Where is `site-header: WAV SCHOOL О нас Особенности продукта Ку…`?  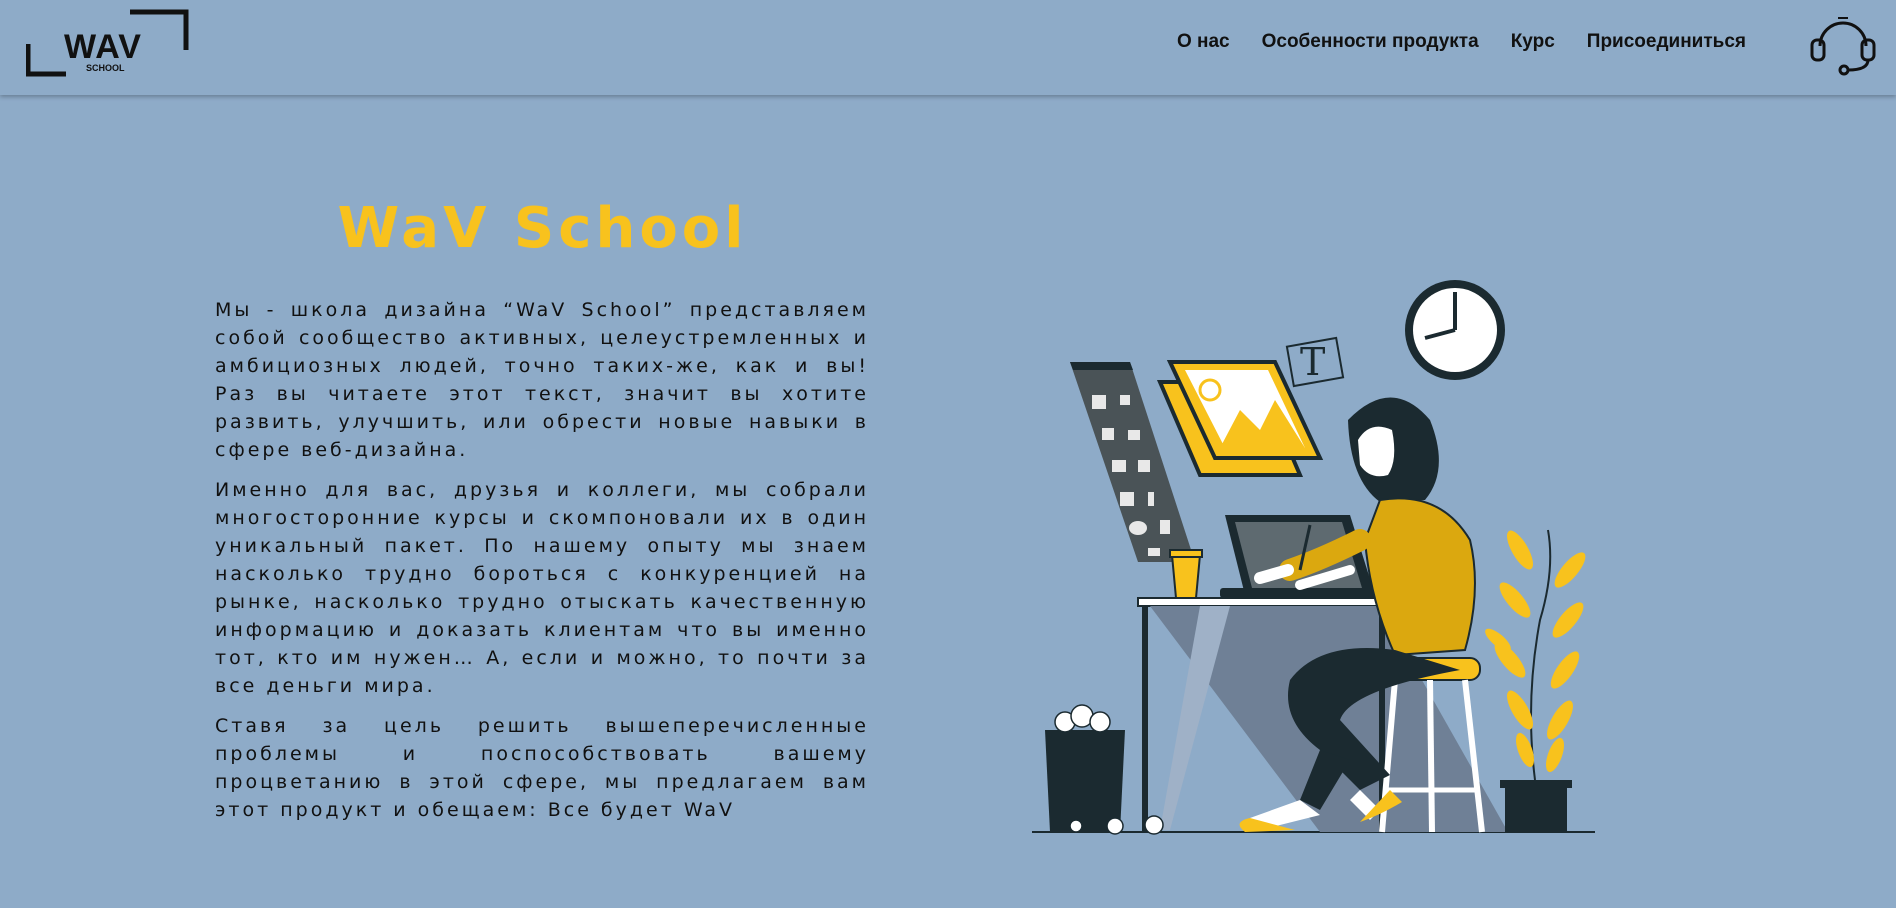 site-header: WAV SCHOOL О нас Особенности продукта Ку… is located at coordinates (948, 47).